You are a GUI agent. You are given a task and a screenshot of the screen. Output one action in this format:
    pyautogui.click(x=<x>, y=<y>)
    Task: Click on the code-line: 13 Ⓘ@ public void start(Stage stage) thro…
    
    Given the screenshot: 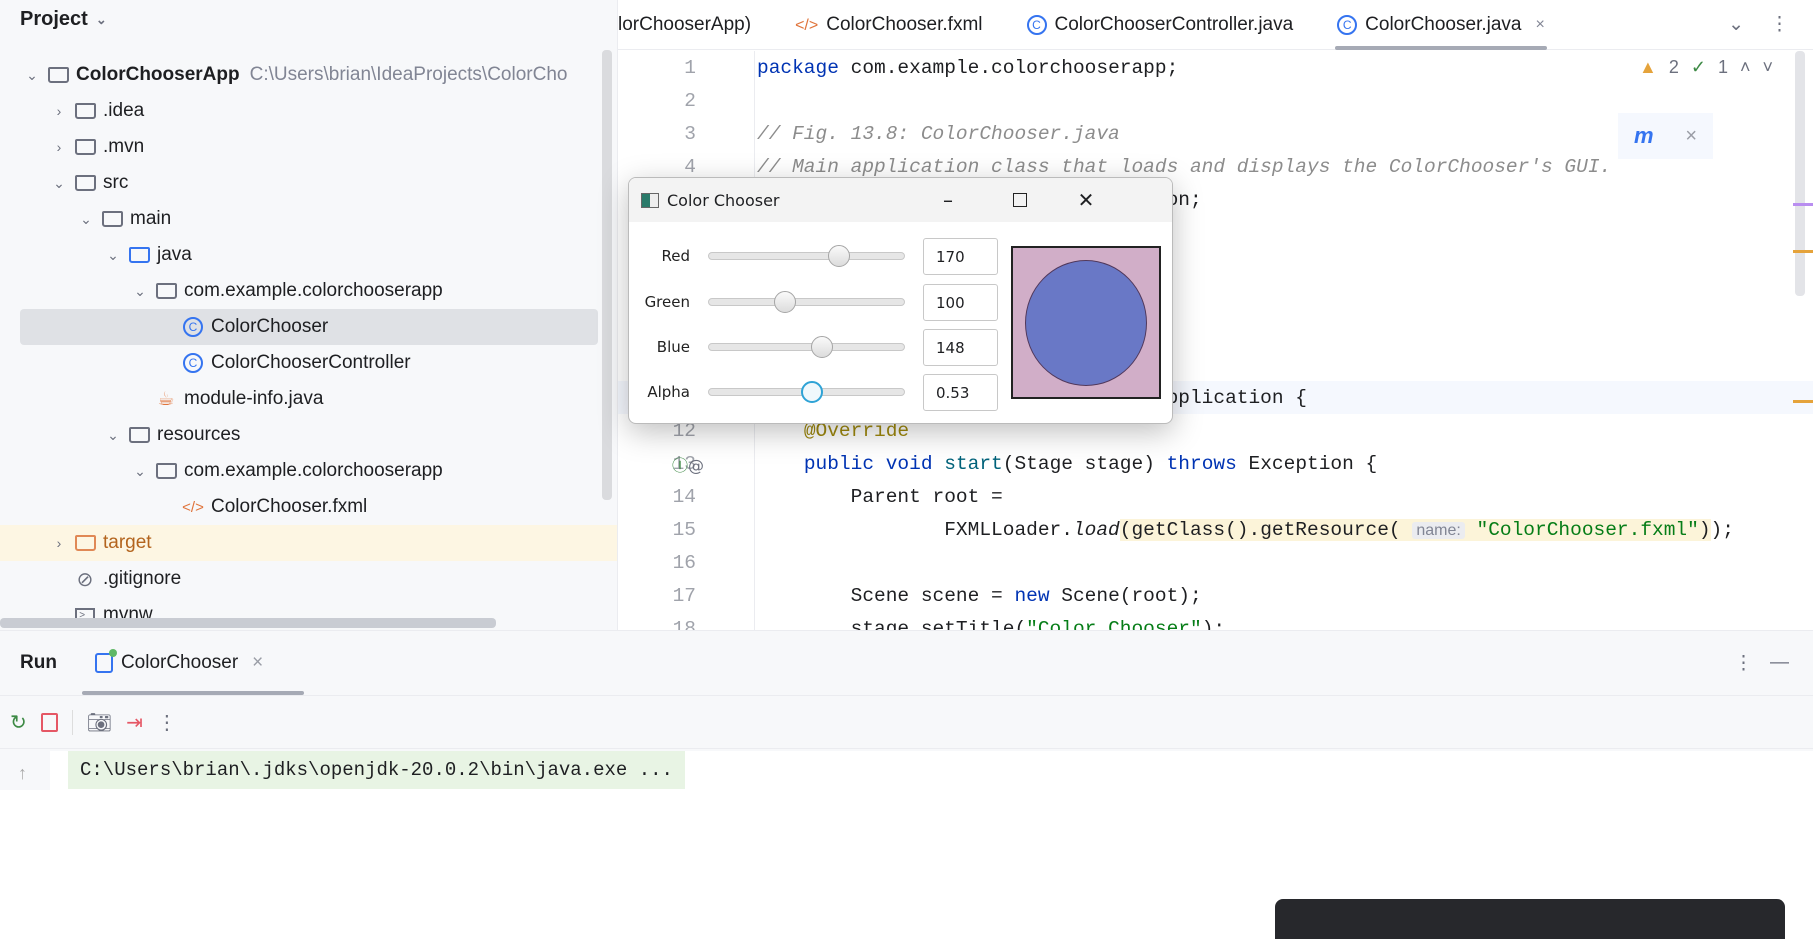 What is the action you would take?
    pyautogui.click(x=1215, y=463)
    